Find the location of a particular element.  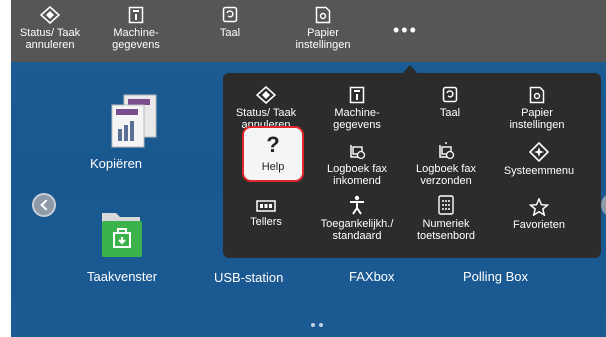

polling-box-tile-label: Polling Box is located at coordinates (496, 276).